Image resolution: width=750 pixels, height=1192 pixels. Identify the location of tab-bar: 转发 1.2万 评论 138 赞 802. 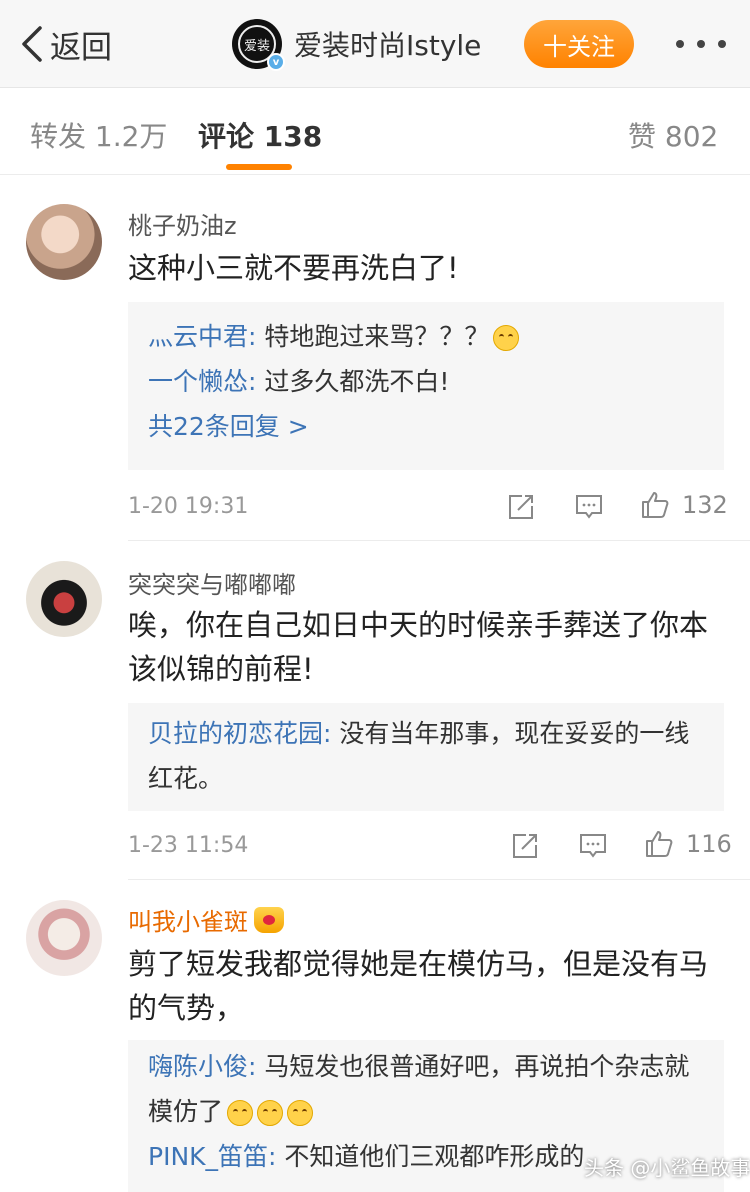
(375, 132).